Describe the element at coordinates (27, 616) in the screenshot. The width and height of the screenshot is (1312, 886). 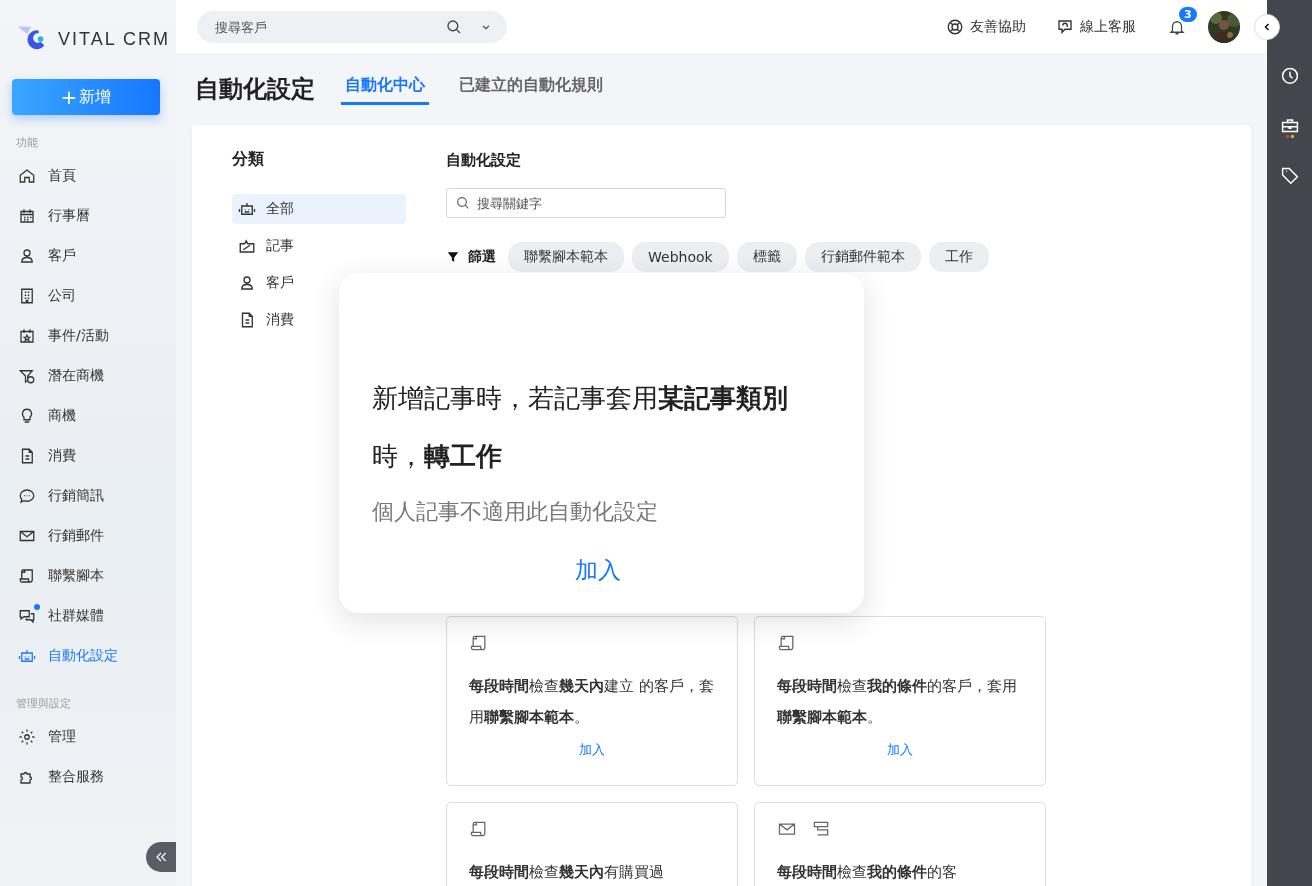
I see `chat-bubbles-icon` at that location.